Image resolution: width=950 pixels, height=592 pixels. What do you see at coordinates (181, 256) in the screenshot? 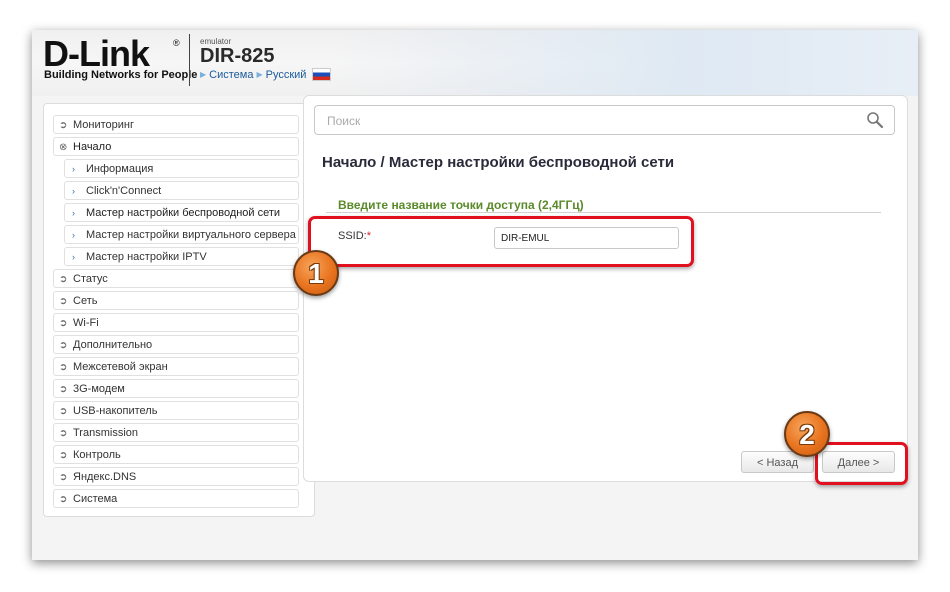
I see `sidebar-item-iptv-wizard: › Мастер настройки IPTV` at bounding box center [181, 256].